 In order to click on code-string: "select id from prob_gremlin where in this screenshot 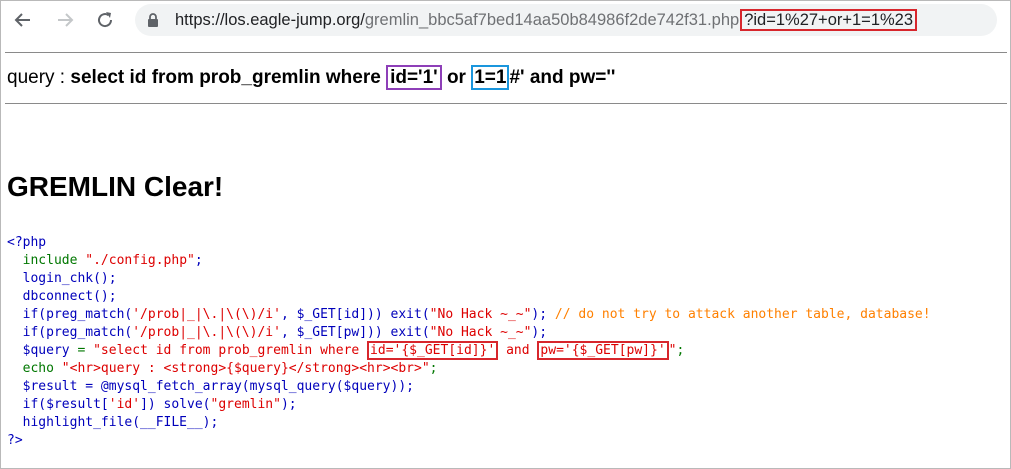, I will do `click(230, 350)`.